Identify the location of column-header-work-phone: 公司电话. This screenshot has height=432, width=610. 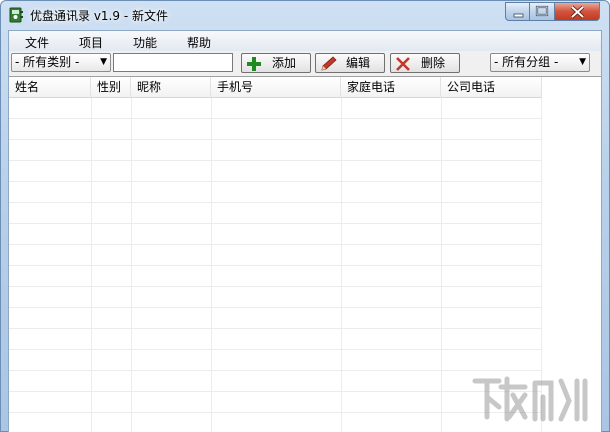
(491, 87).